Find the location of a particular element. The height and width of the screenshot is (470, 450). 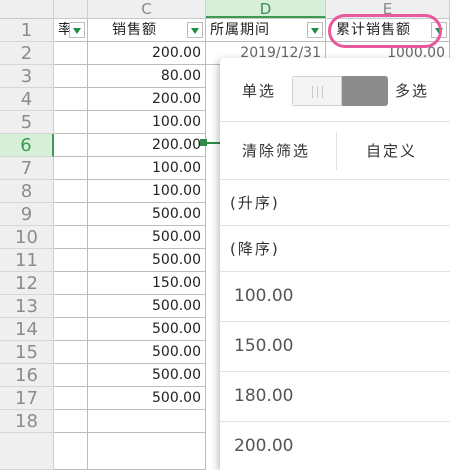

header-cell-sales: 销售额 is located at coordinates (147, 30).